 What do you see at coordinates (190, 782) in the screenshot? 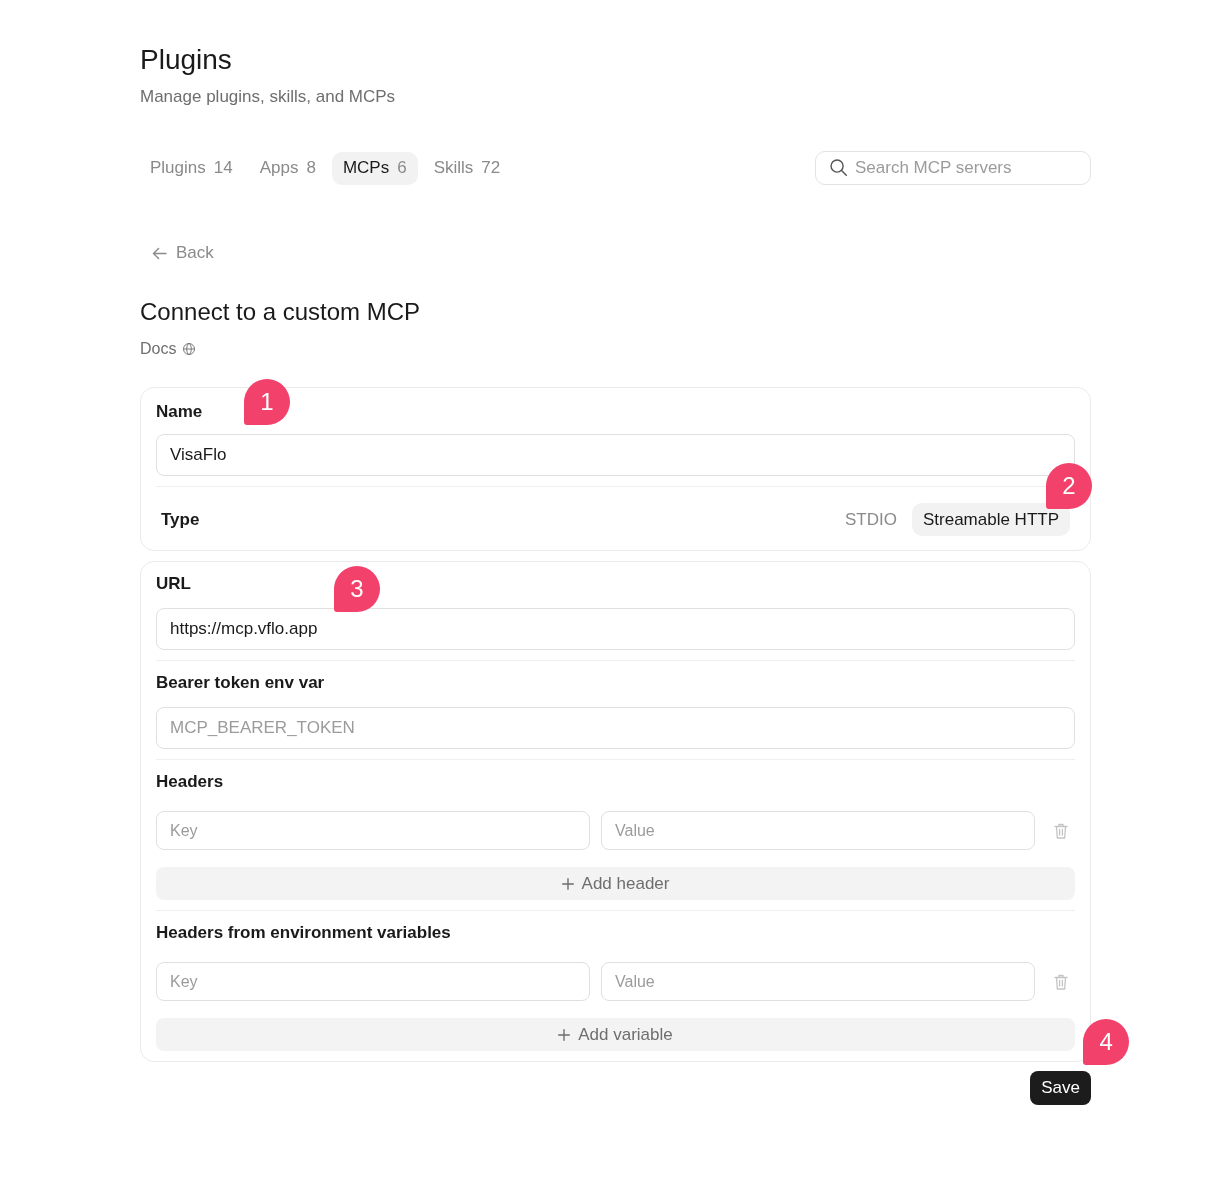
I see `section-label: Headers` at bounding box center [190, 782].